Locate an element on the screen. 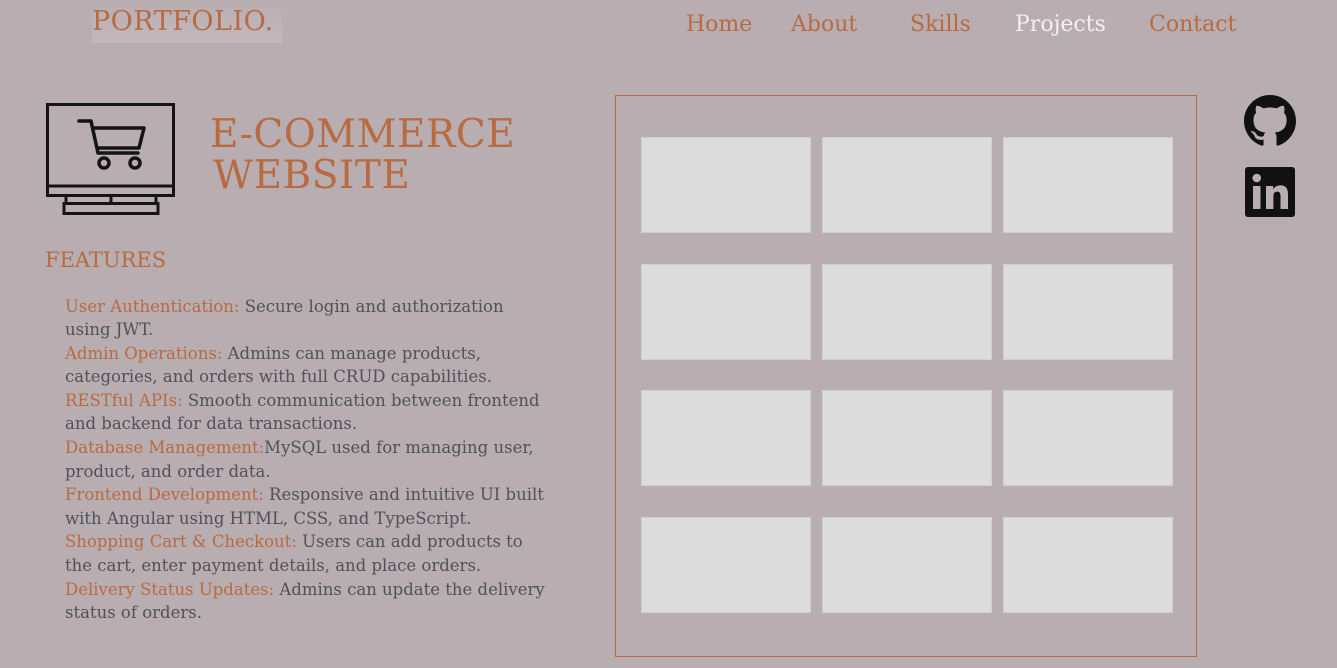 This screenshot has width=1337, height=668. github-icon is located at coordinates (1270, 121).